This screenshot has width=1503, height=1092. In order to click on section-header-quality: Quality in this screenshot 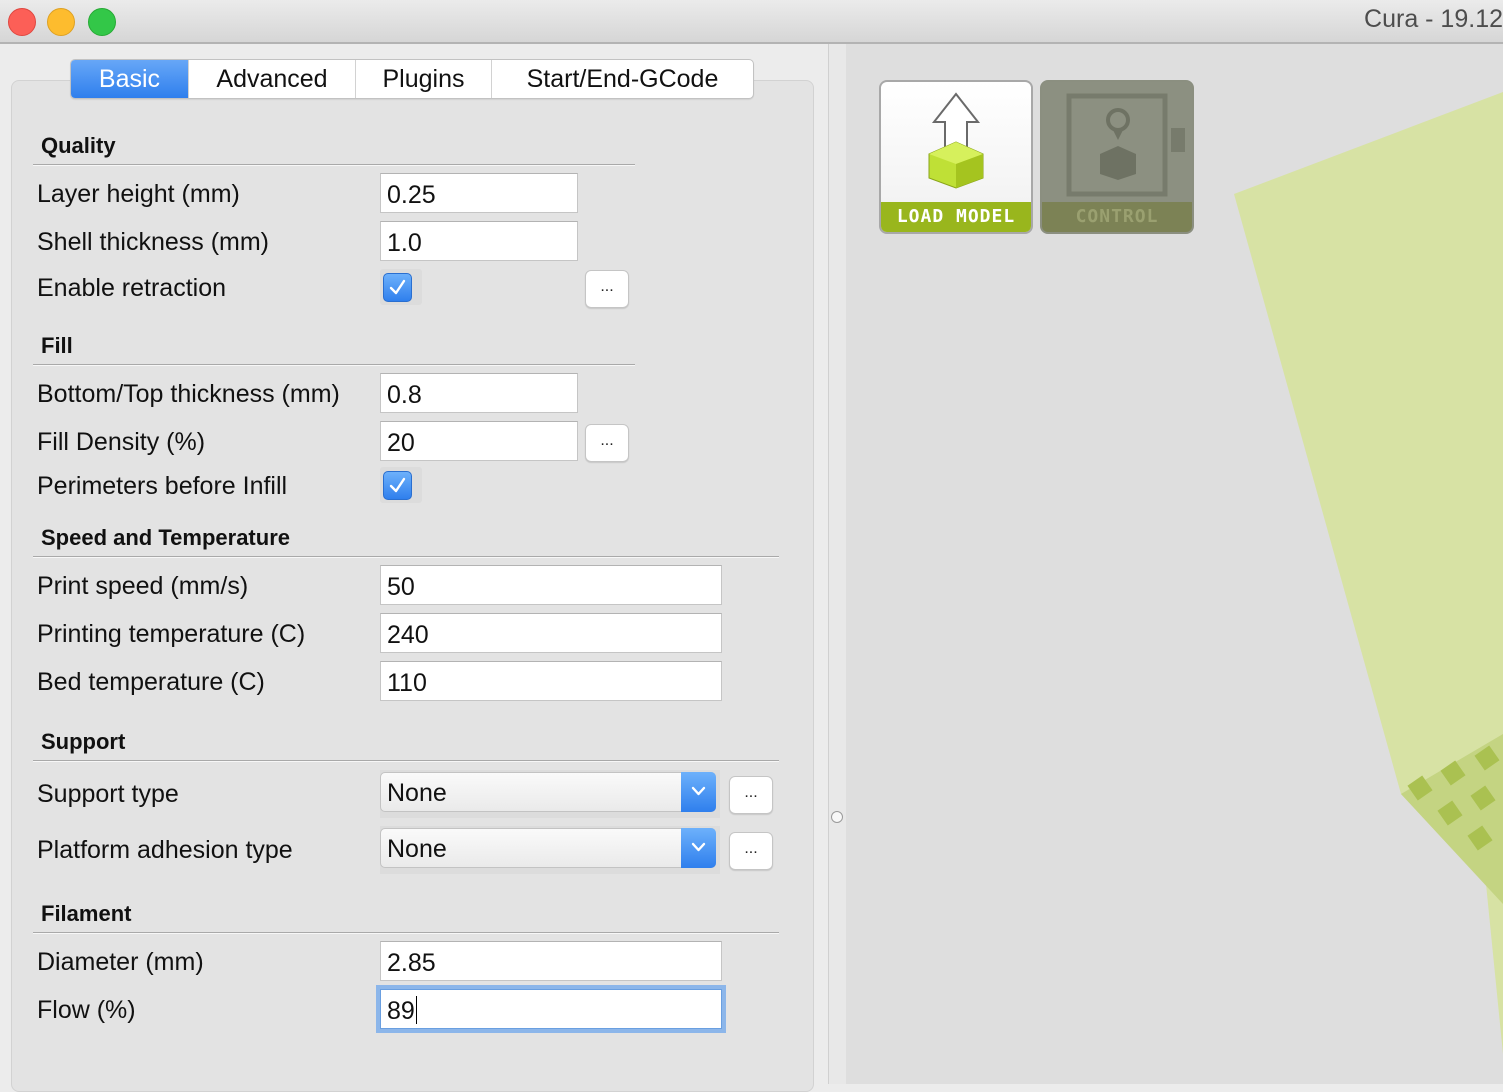, I will do `click(78, 145)`.